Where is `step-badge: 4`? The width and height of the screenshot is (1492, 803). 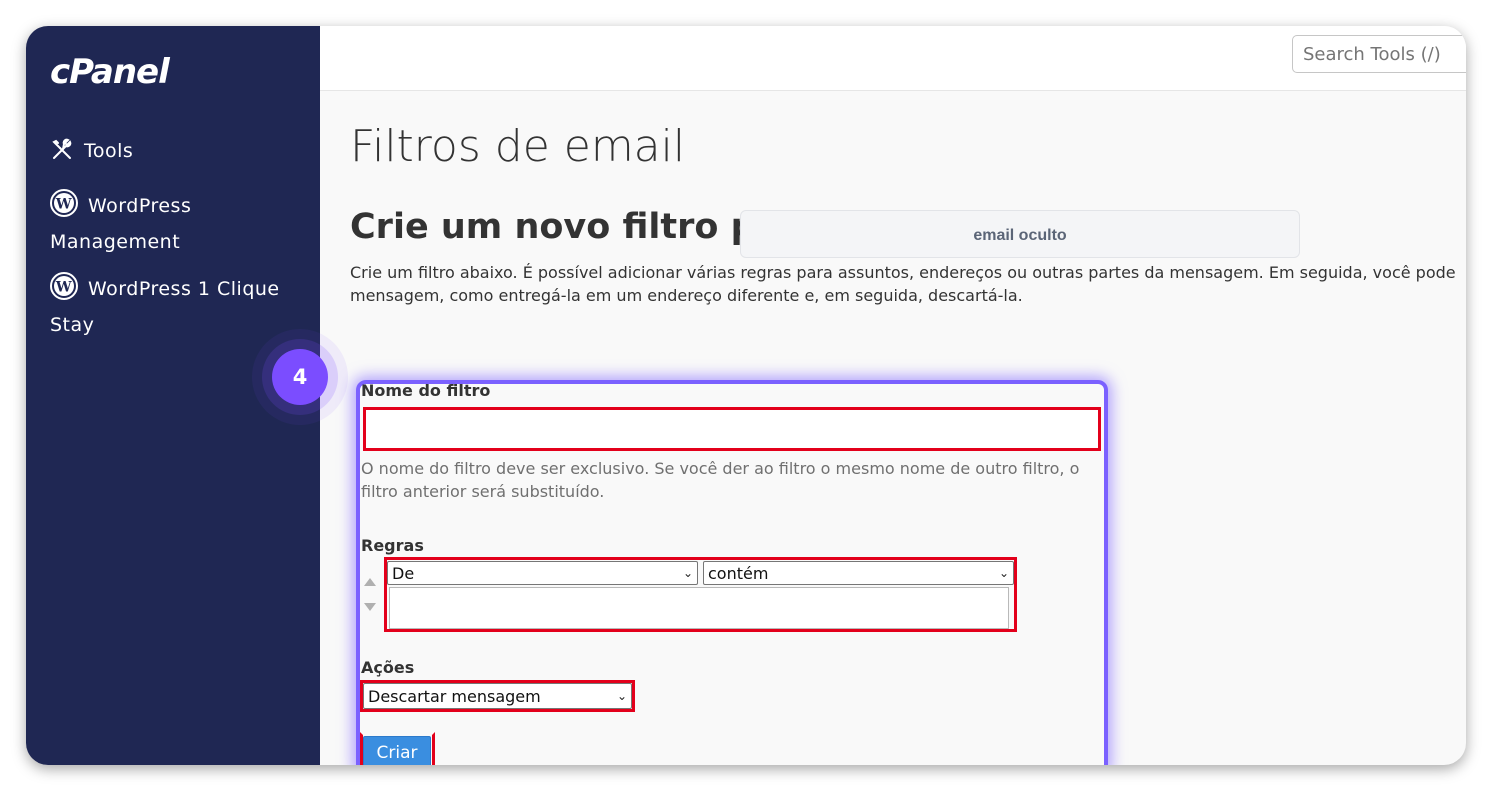 step-badge: 4 is located at coordinates (300, 377).